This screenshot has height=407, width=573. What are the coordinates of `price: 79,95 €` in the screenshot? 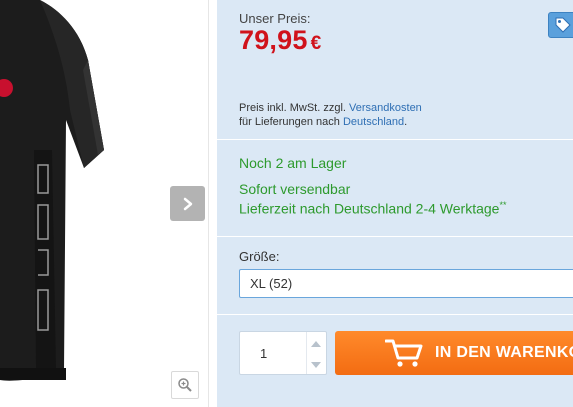 It's located at (280, 40).